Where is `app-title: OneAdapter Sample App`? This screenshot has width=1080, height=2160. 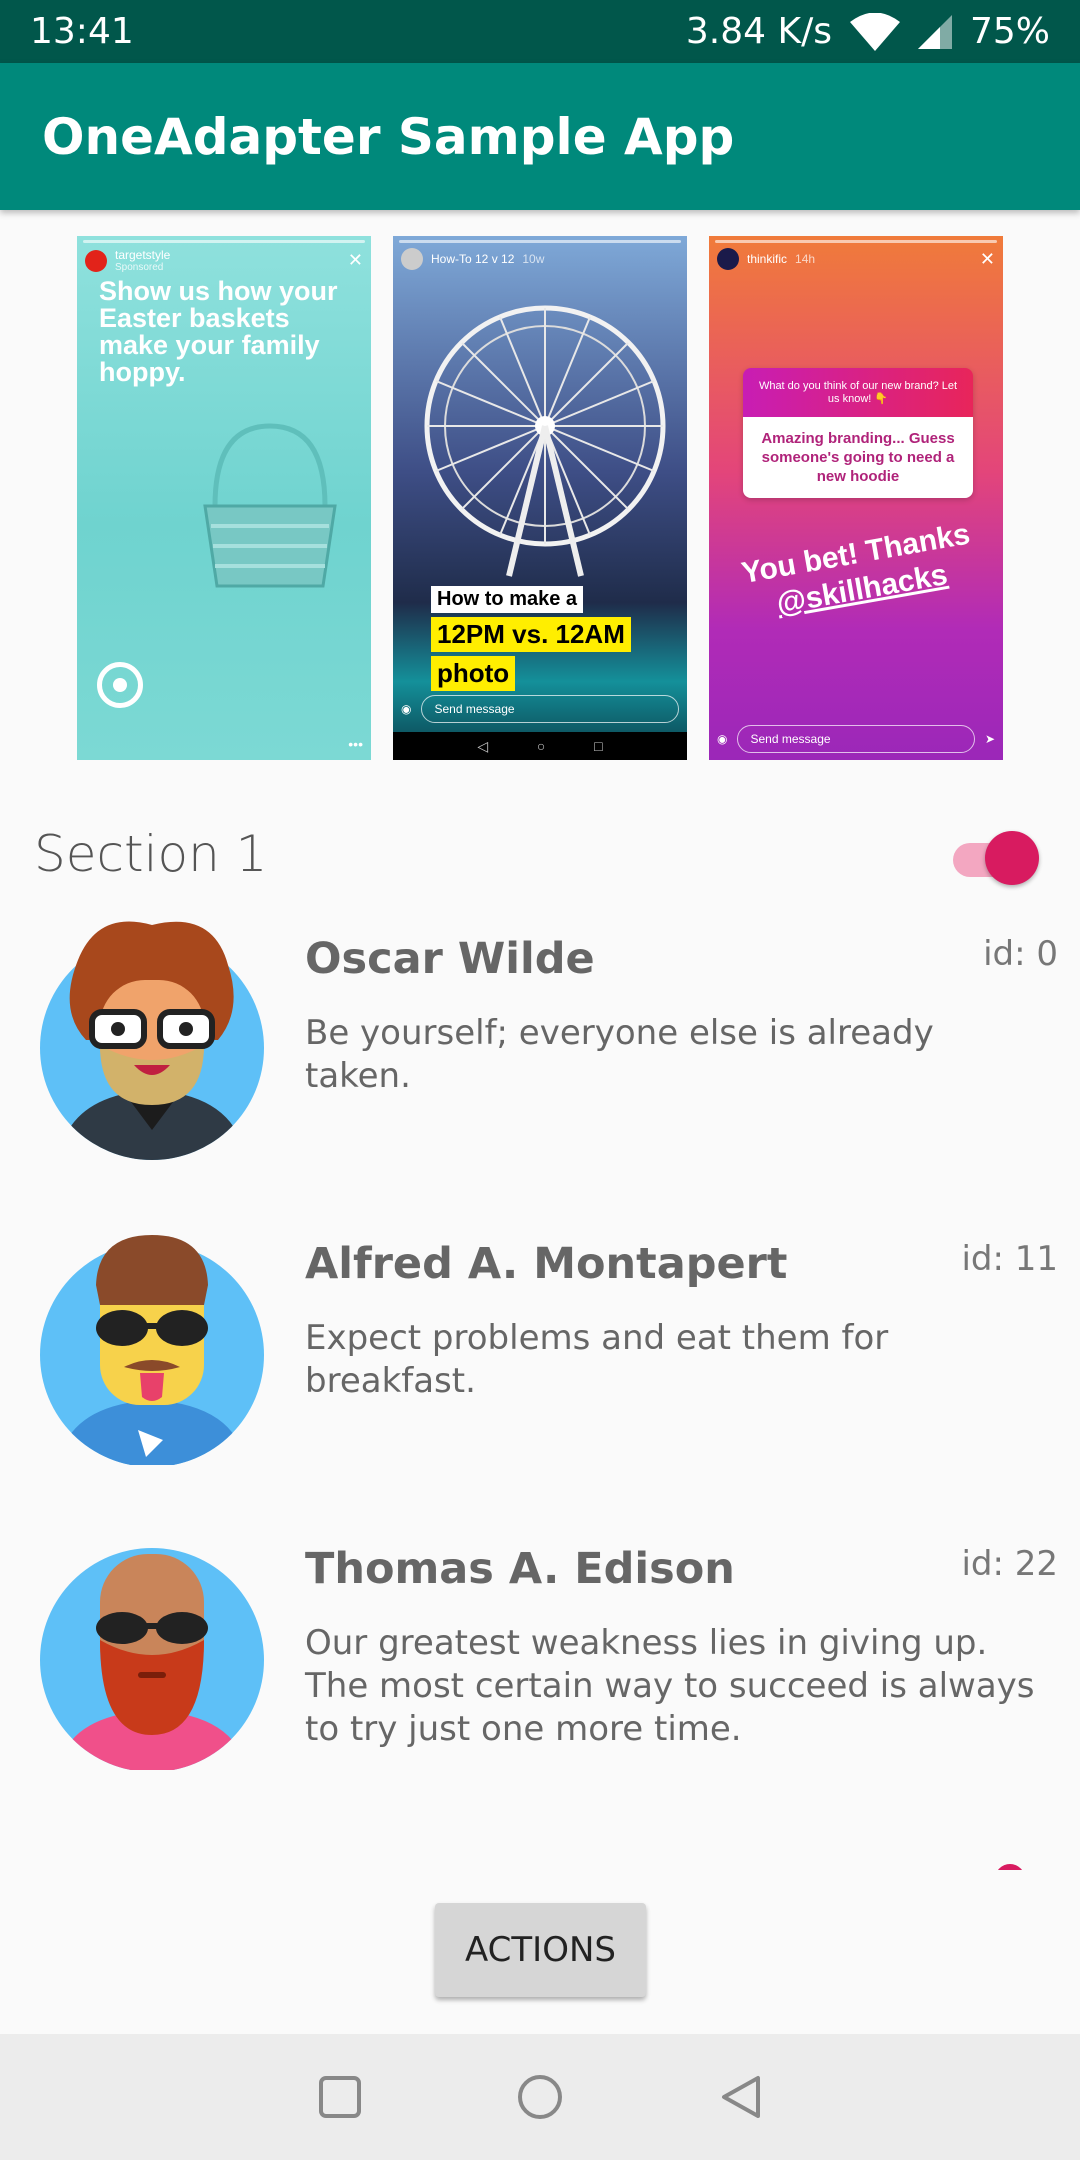
app-title: OneAdapter Sample App is located at coordinates (388, 136).